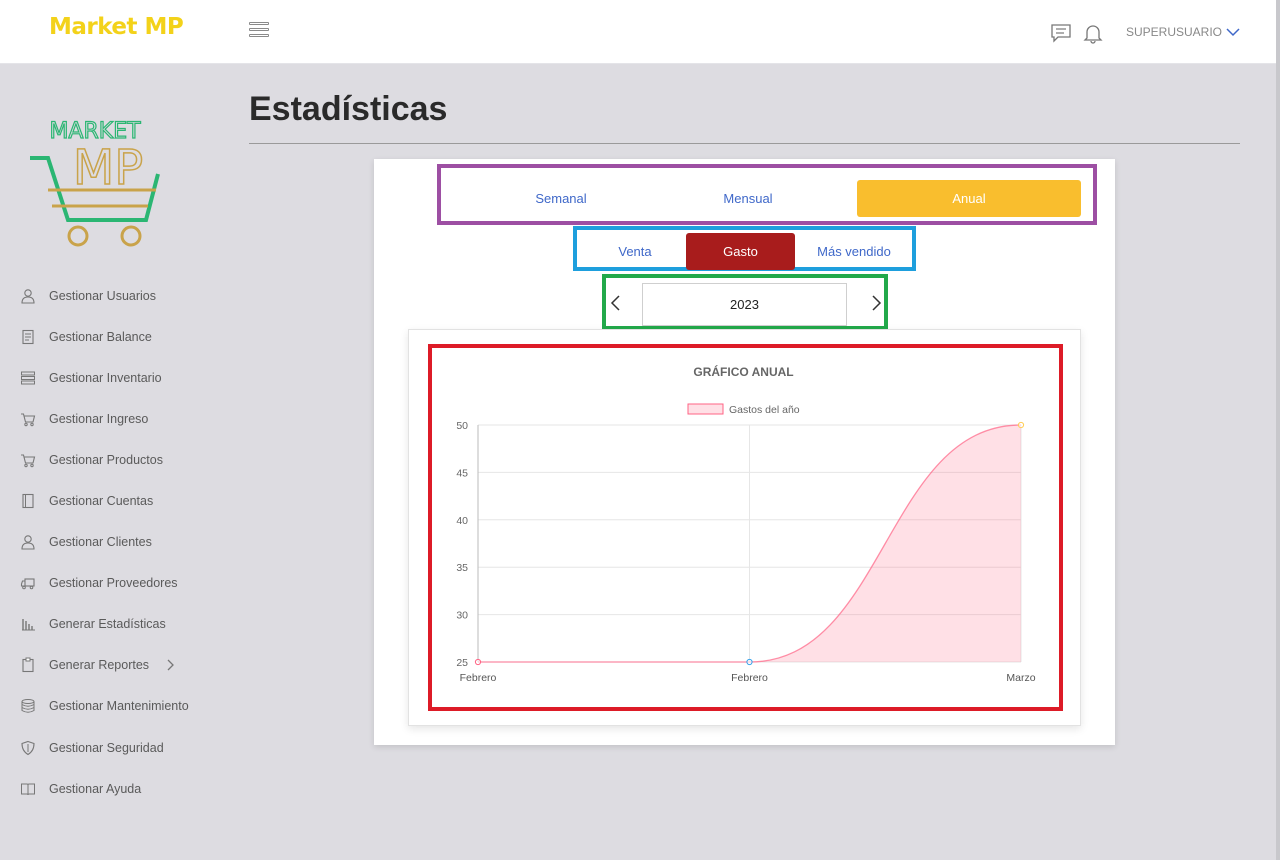 This screenshot has height=860, width=1280. Describe the element at coordinates (28, 378) in the screenshot. I see `server-icon` at that location.